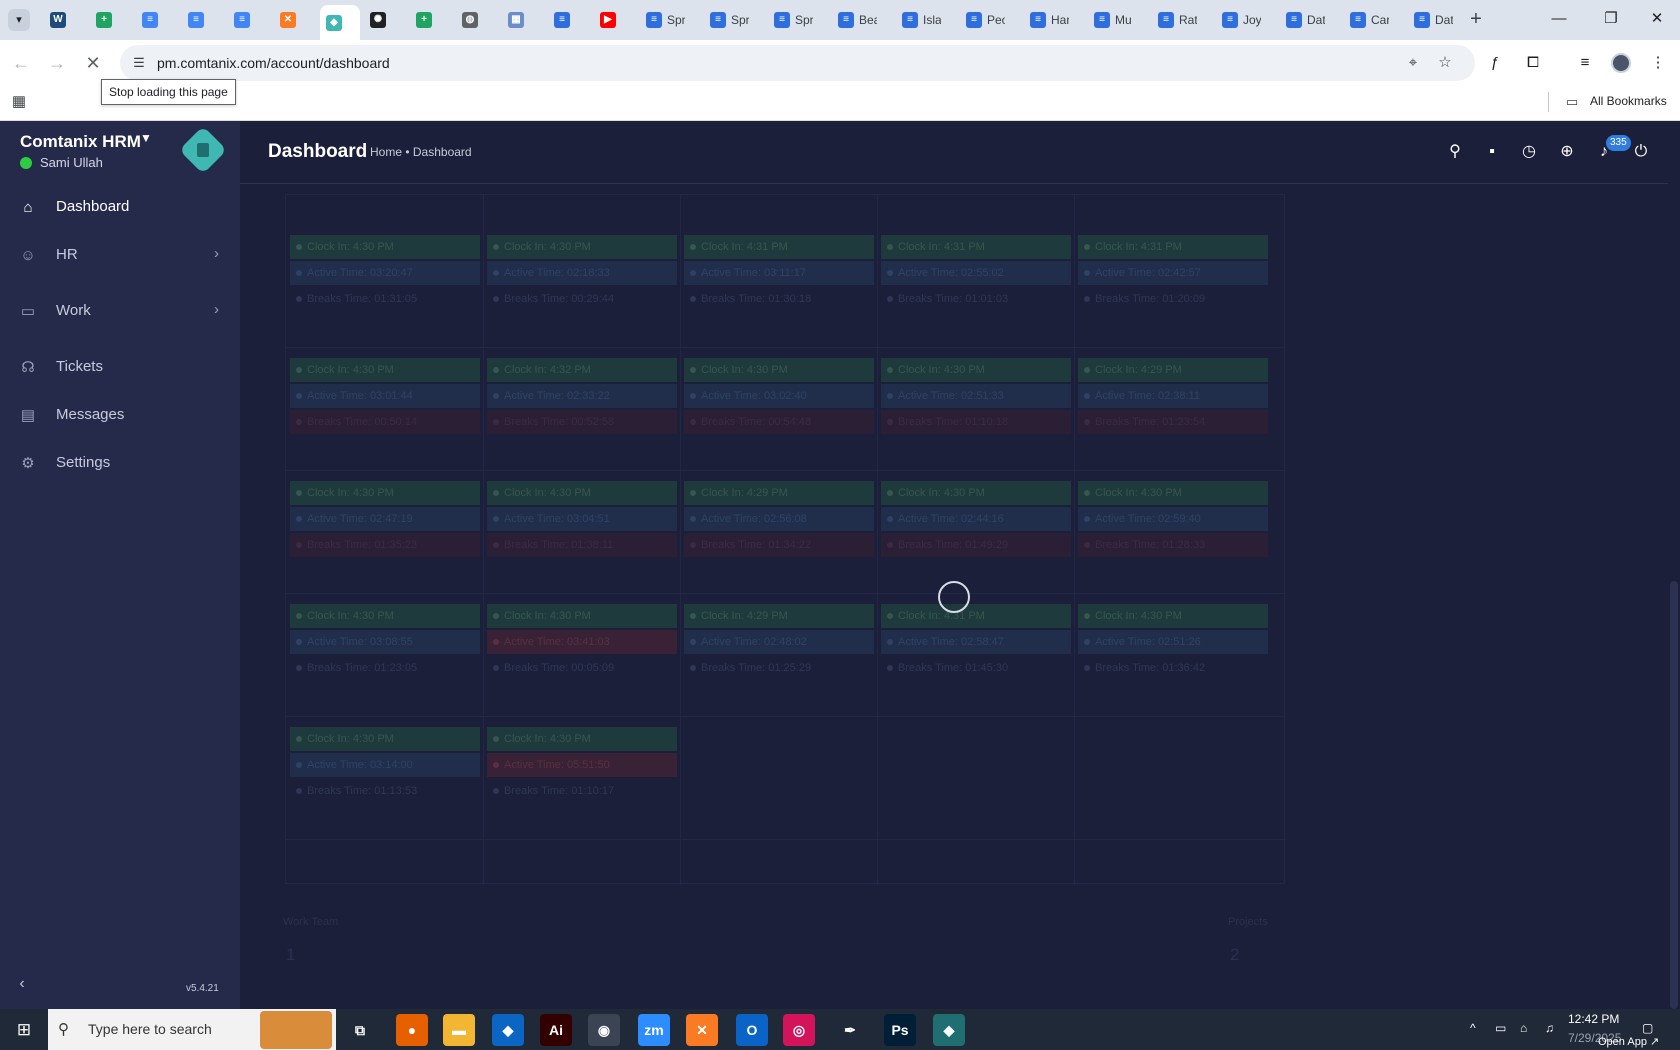 The width and height of the screenshot is (1680, 1050). What do you see at coordinates (1529, 152) in the screenshot?
I see `clock-icon: ◷` at bounding box center [1529, 152].